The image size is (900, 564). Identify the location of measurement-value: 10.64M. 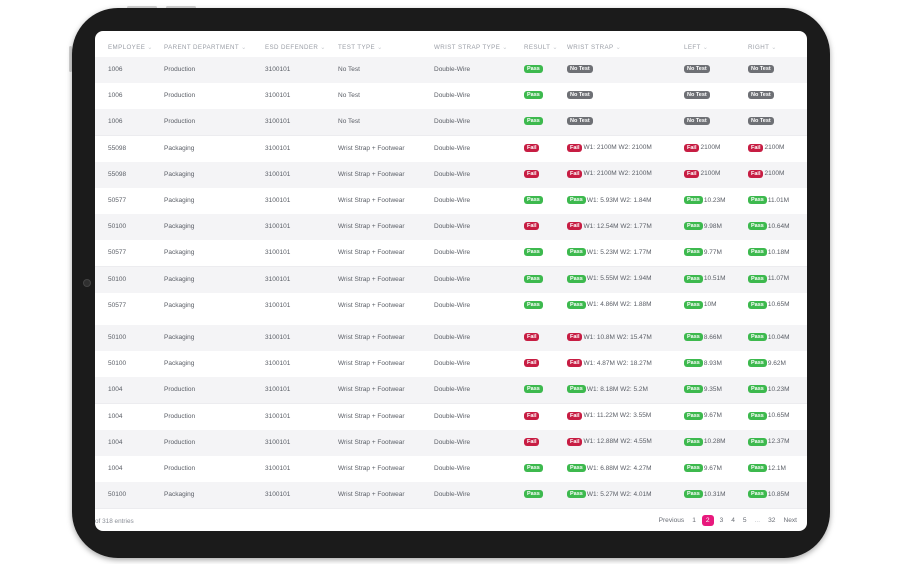
(778, 226).